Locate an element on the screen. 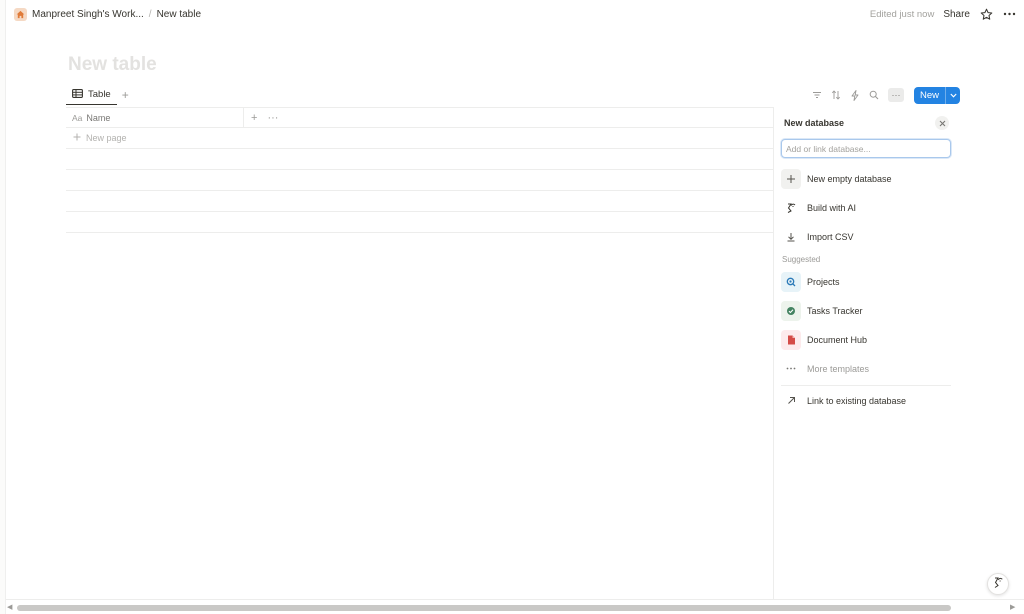 The image size is (1024, 614). view-more-button: ··· is located at coordinates (895, 95).